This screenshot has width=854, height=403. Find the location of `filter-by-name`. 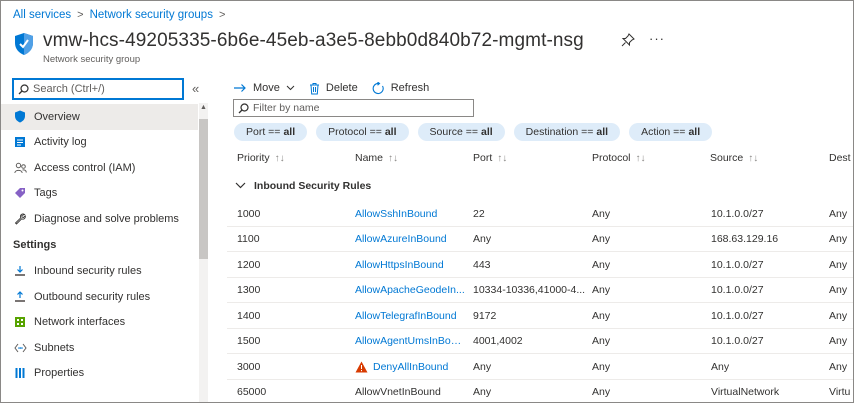

filter-by-name is located at coordinates (353, 108).